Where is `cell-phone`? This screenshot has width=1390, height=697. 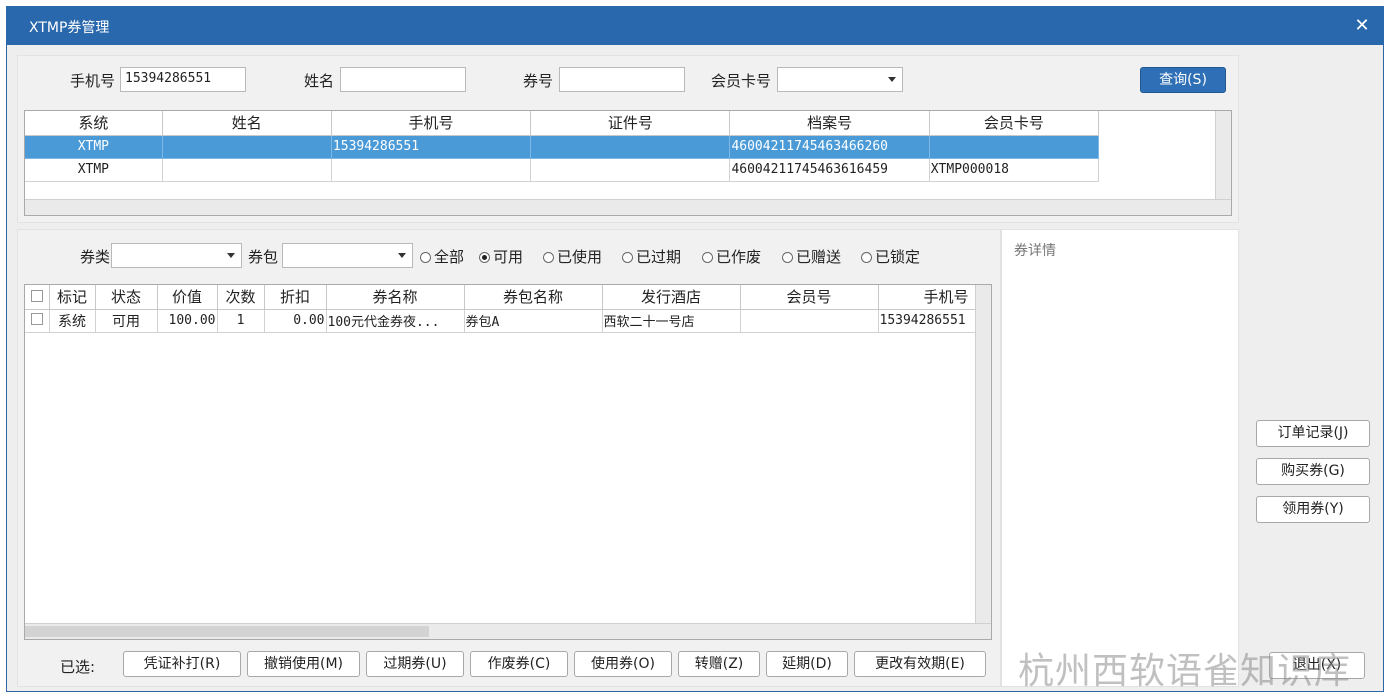
cell-phone is located at coordinates (431, 170).